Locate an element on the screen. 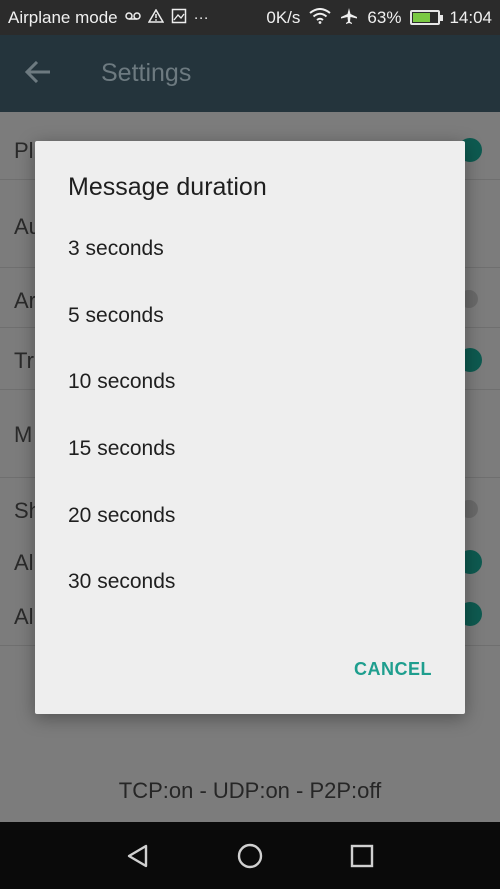  option-5-seconds: 5 seconds is located at coordinates (116, 316).